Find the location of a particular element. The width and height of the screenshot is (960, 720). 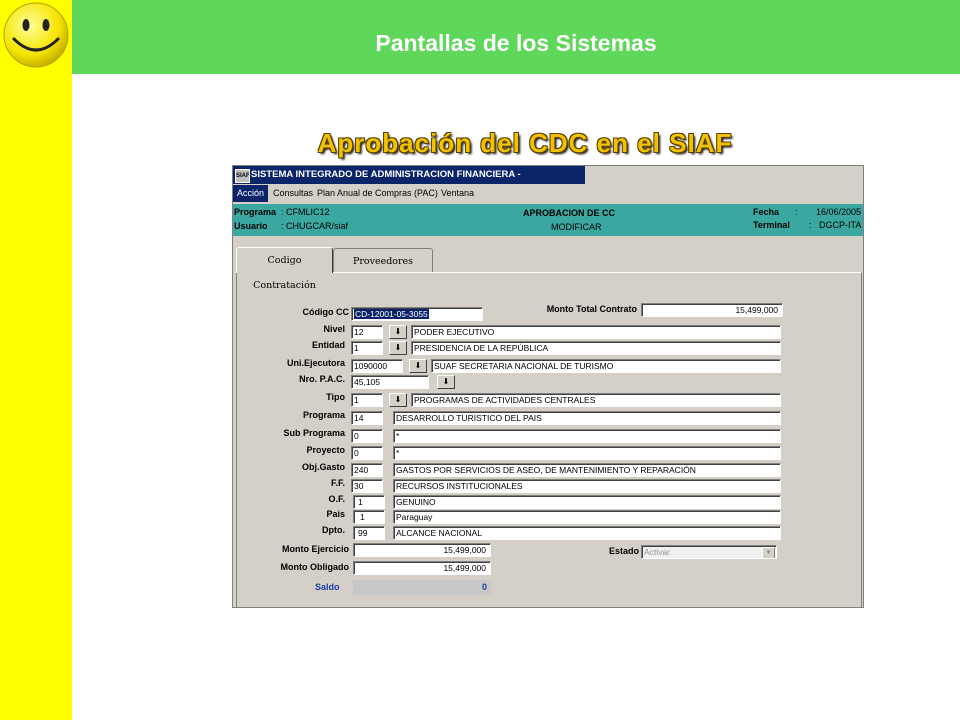

ff-label: F.F. is located at coordinates (337, 483).